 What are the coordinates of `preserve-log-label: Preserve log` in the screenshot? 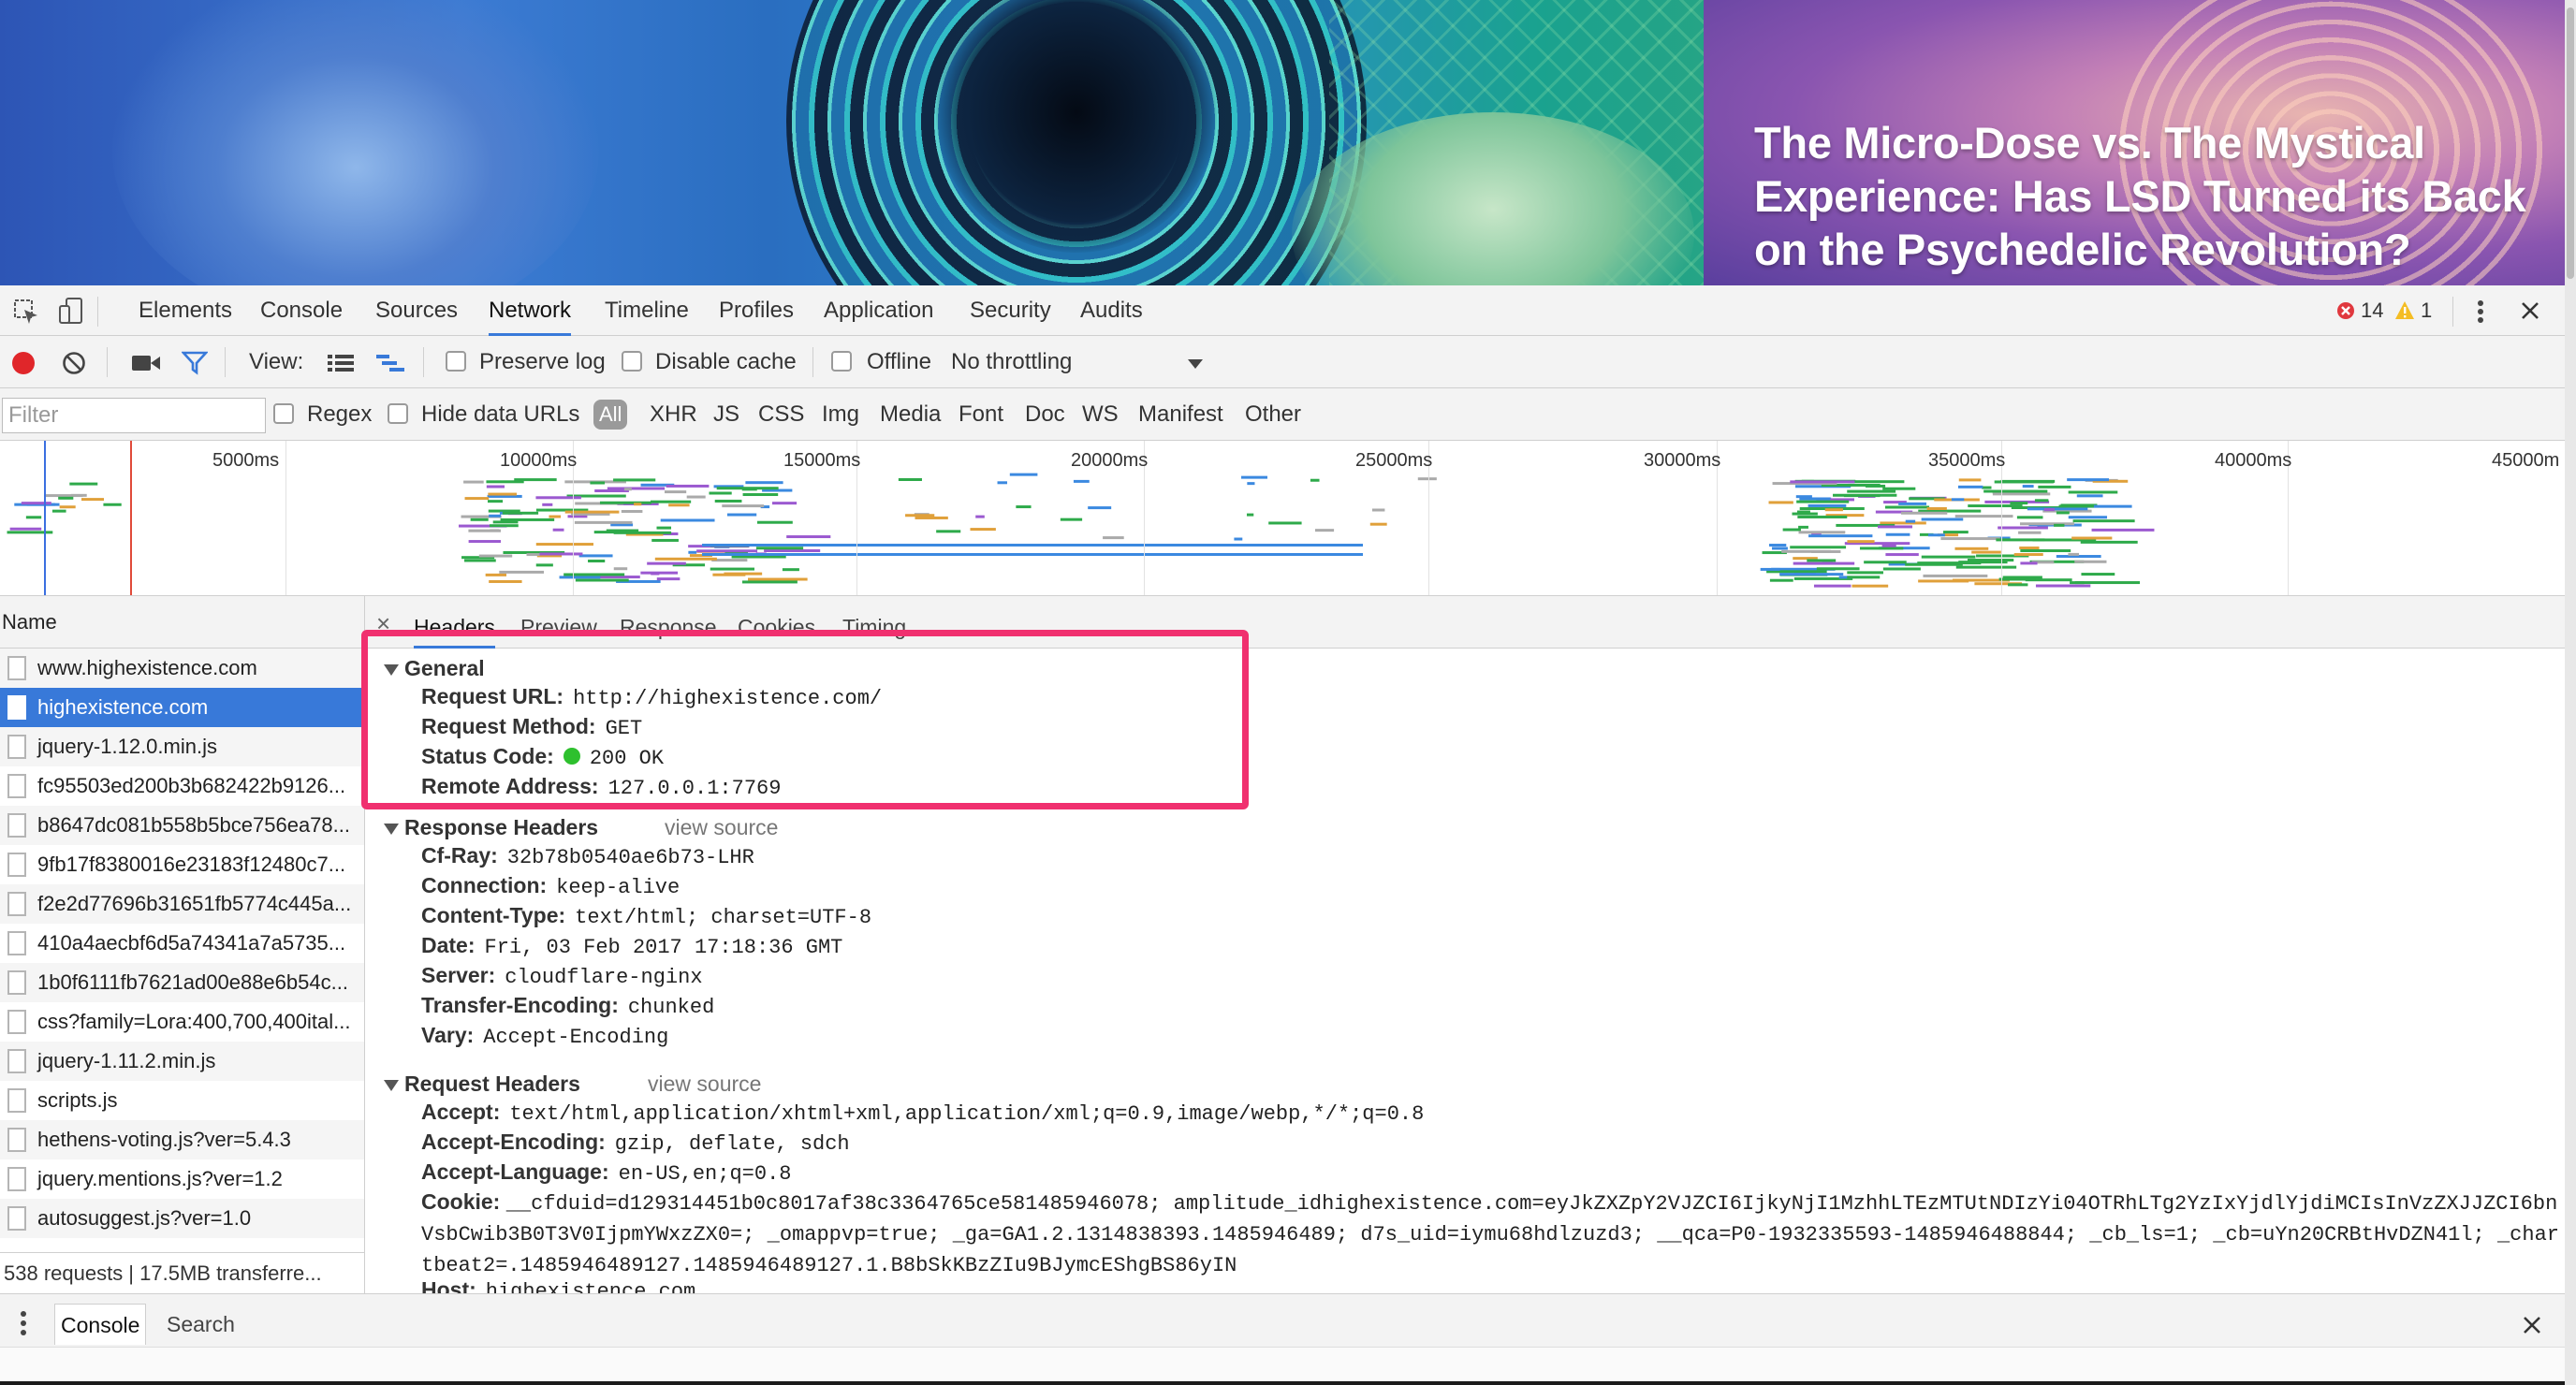 It's located at (542, 362).